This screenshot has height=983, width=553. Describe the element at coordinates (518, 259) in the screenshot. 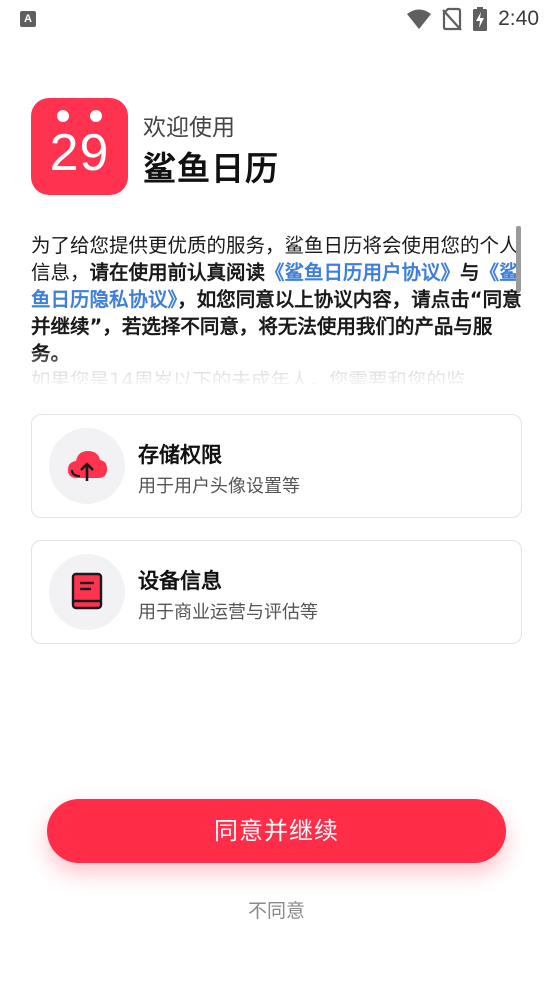

I see `agreement-scrollbar` at that location.